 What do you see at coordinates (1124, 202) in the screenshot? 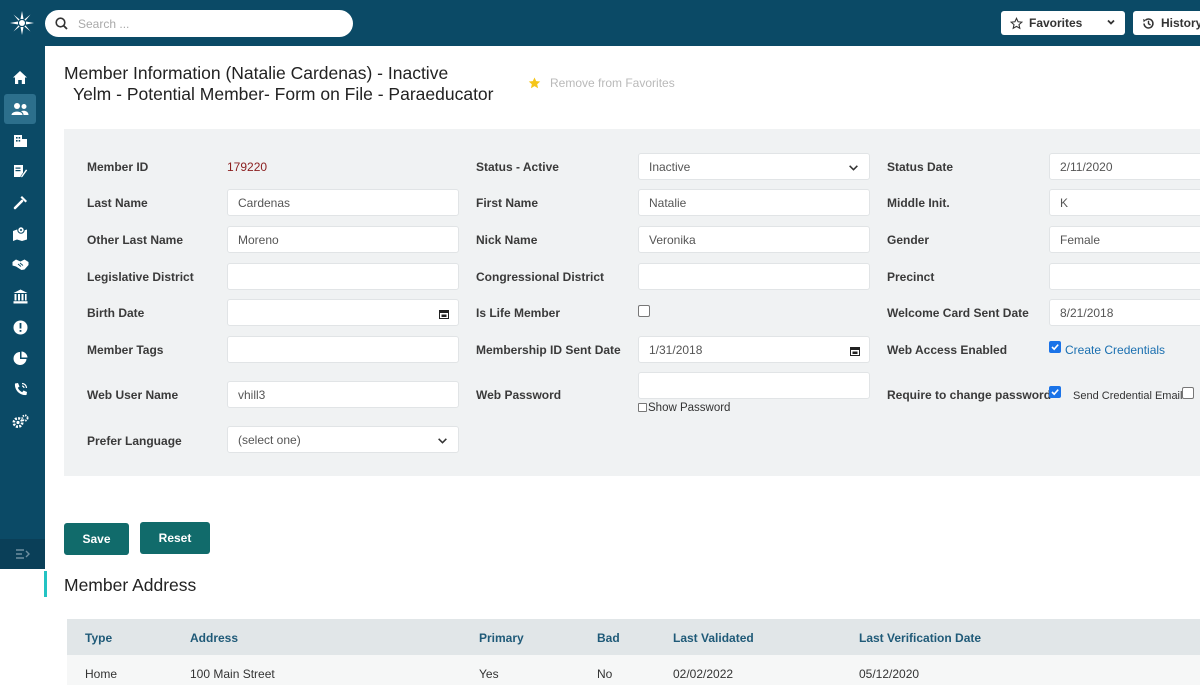
I see `middle-init-field: K` at bounding box center [1124, 202].